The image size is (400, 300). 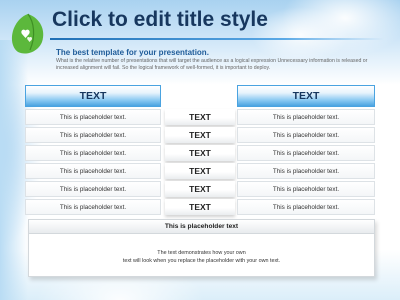 I want to click on right-column-header: TEXT, so click(x=306, y=96).